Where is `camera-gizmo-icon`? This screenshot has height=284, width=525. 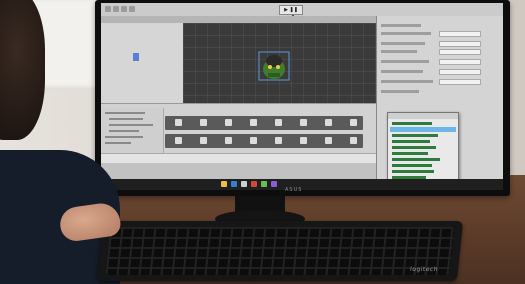
camera-gizmo-icon is located at coordinates (136, 57).